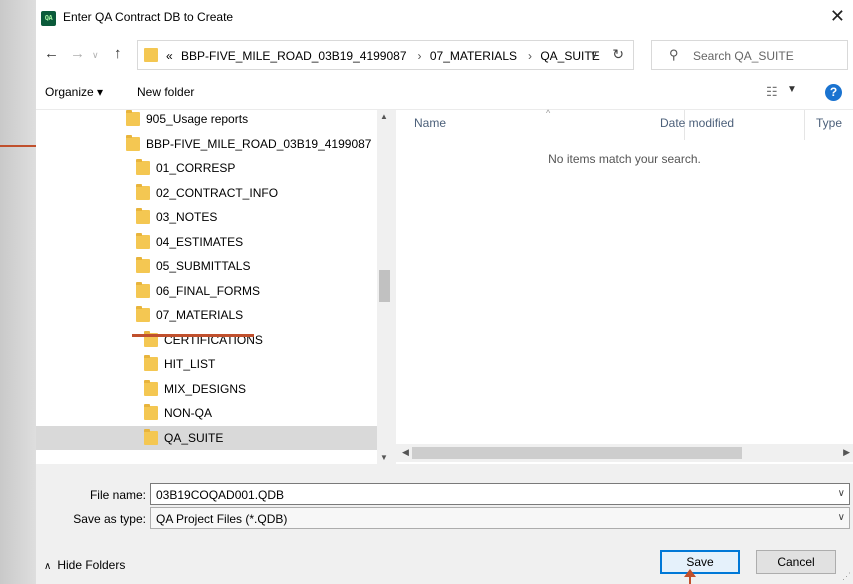 This screenshot has width=853, height=584. I want to click on tree-item: 905_Usage reports, so click(206, 120).